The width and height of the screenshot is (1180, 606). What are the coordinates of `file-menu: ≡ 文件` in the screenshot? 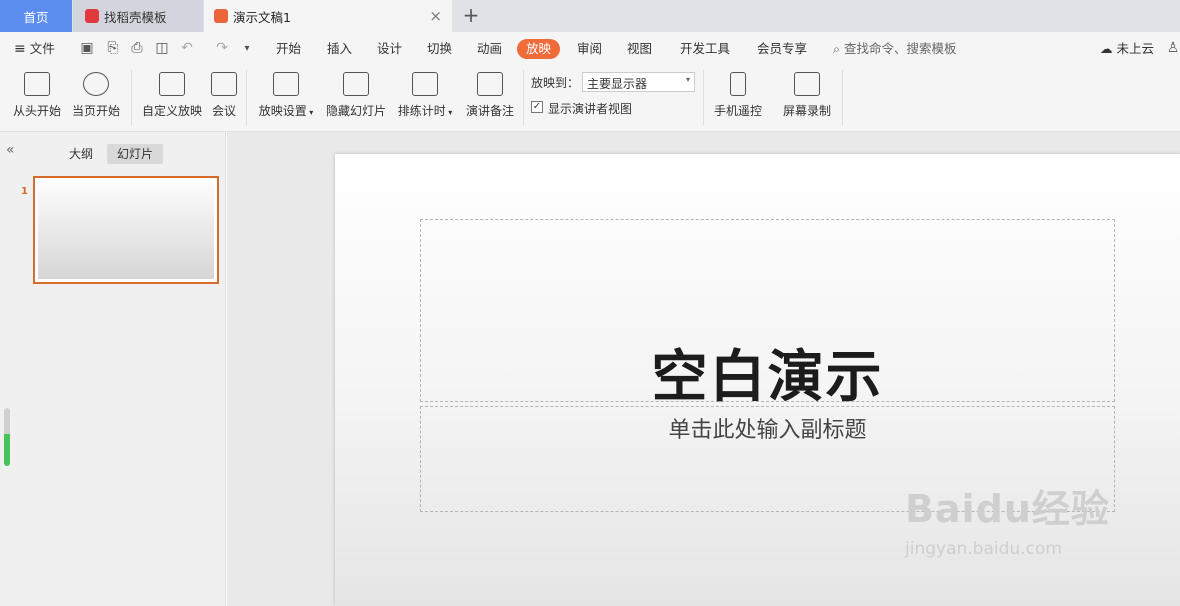 It's located at (34, 49).